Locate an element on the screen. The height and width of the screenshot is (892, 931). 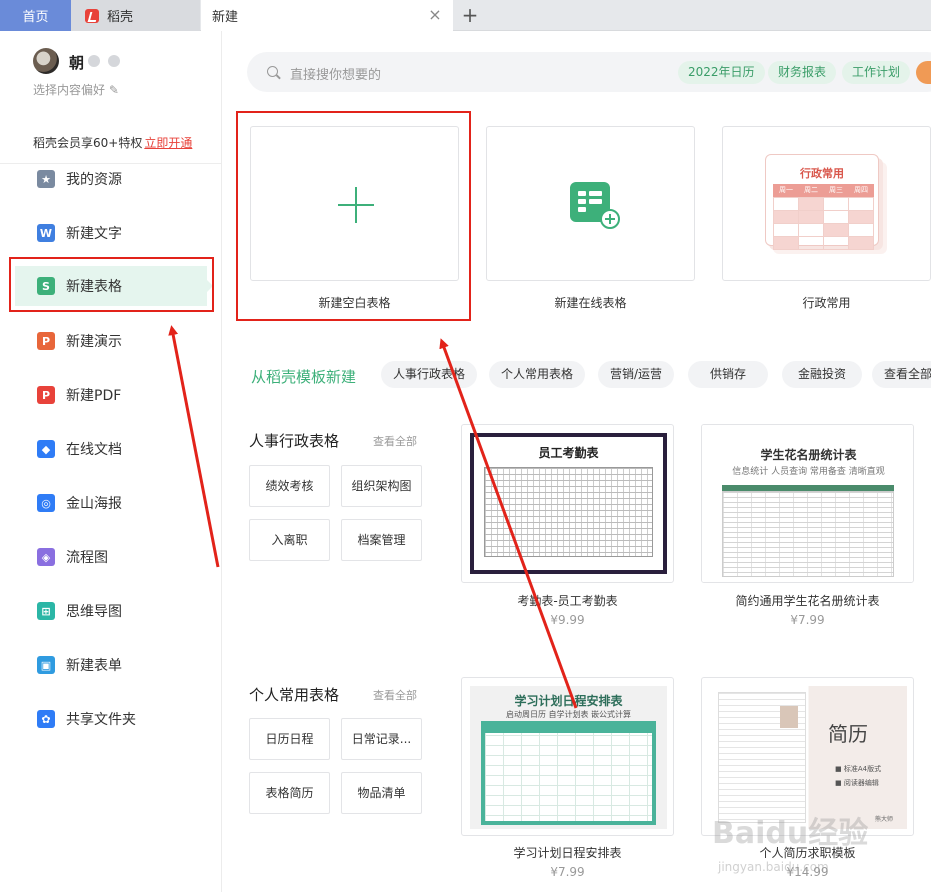
tag-button: 绩效考核 is located at coordinates (289, 486).